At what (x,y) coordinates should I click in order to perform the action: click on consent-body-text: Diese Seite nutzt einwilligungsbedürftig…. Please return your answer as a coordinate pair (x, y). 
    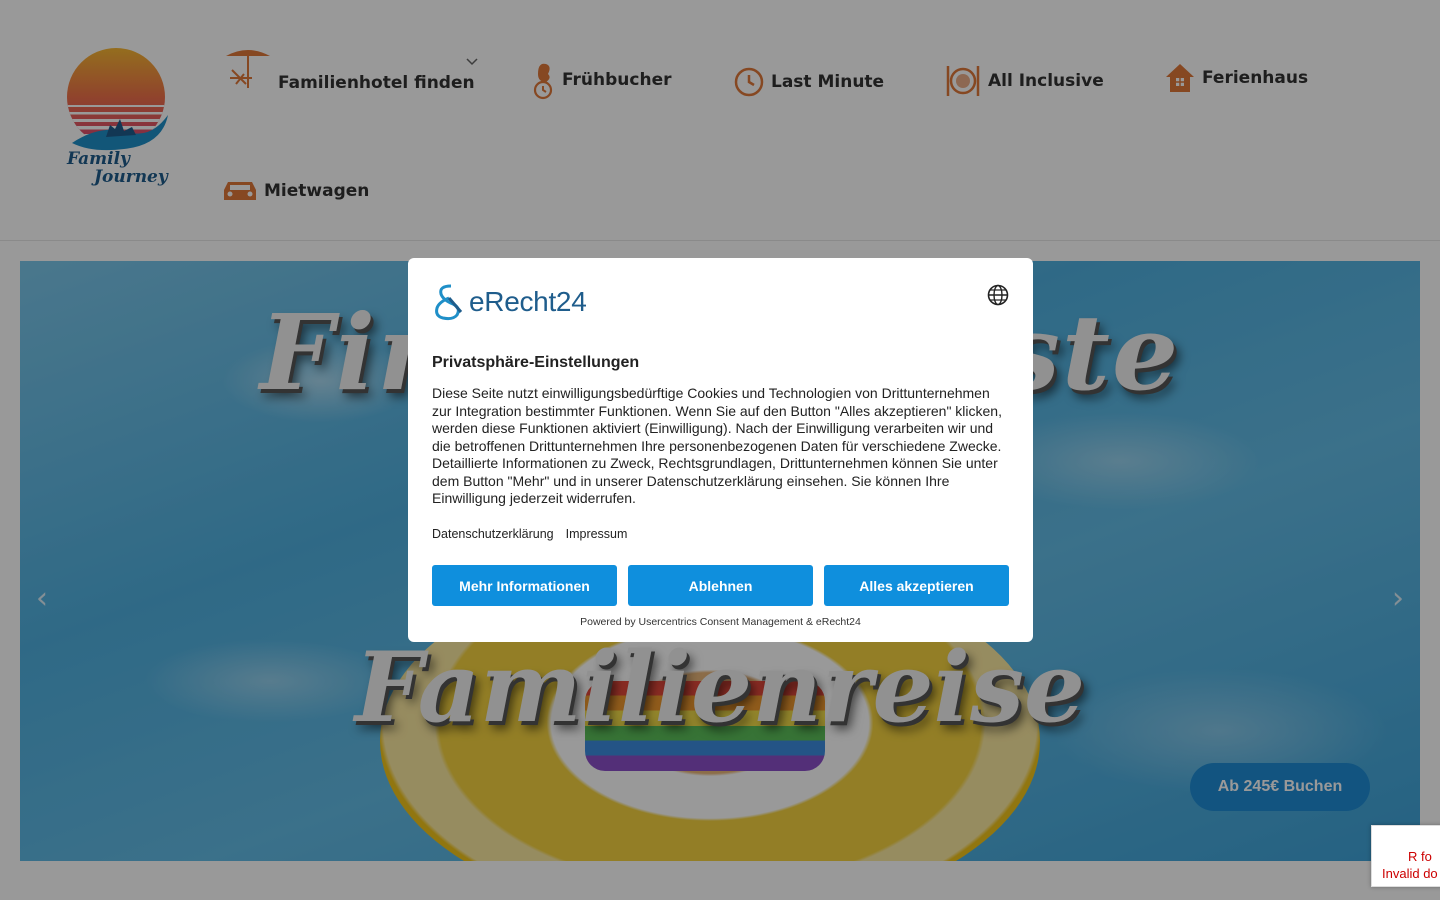
    Looking at the image, I should click on (717, 445).